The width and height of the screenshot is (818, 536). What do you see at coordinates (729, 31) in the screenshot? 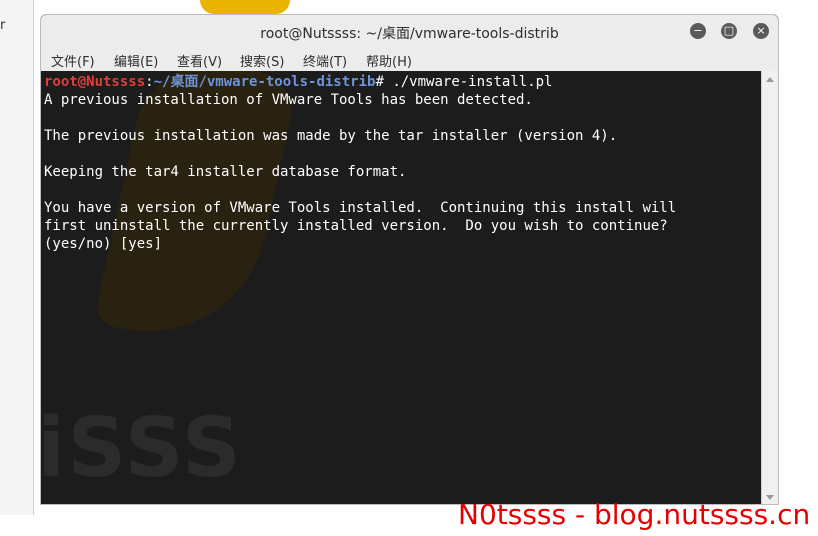
I see `maximize-button: □` at bounding box center [729, 31].